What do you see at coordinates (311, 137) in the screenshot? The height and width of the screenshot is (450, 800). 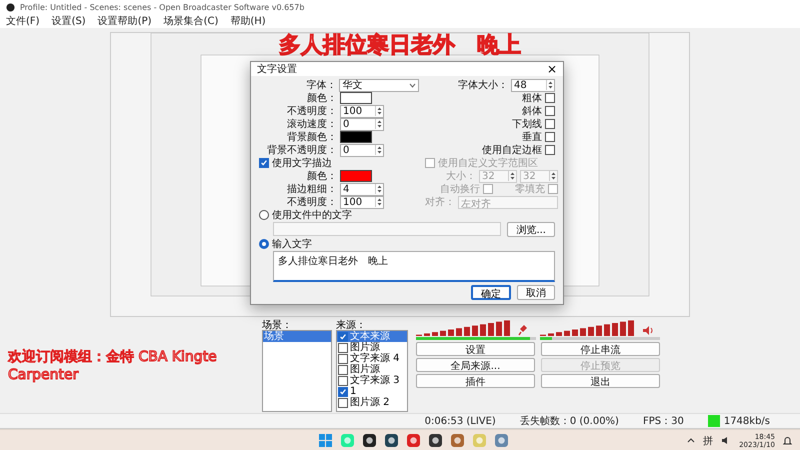 I see `field-label: 背景颜色：` at bounding box center [311, 137].